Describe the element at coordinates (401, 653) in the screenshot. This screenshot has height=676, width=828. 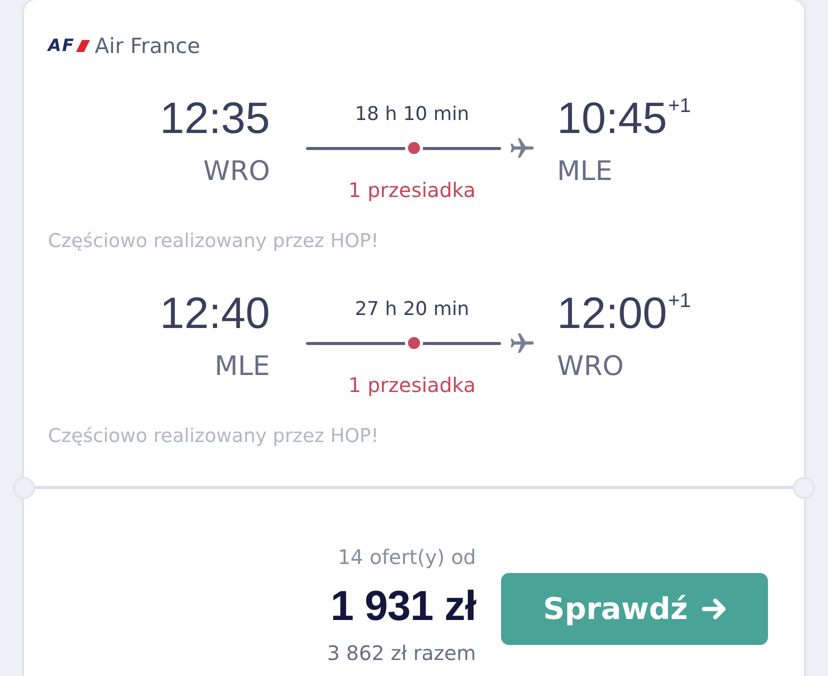
I see `total-price: 3 862 zł razem` at that location.